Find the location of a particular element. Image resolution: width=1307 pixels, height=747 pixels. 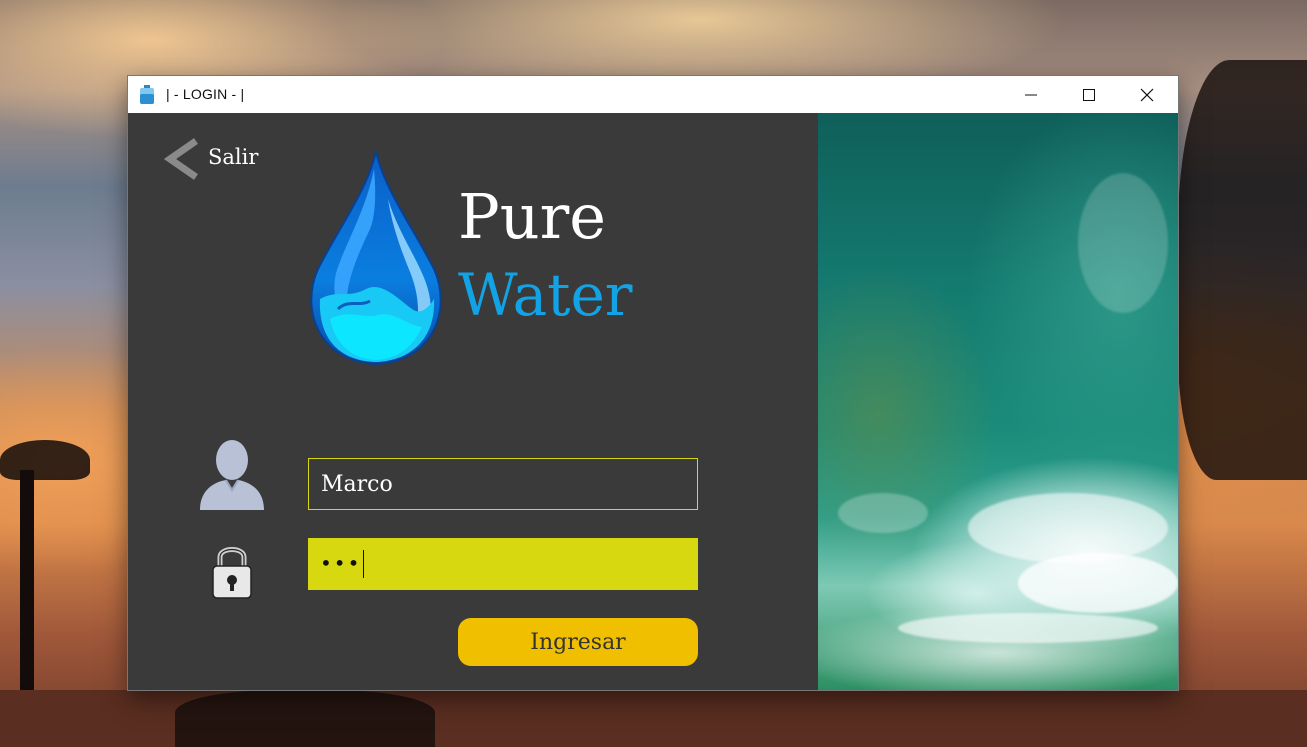

ingresar-button: Ingresar is located at coordinates (578, 642).